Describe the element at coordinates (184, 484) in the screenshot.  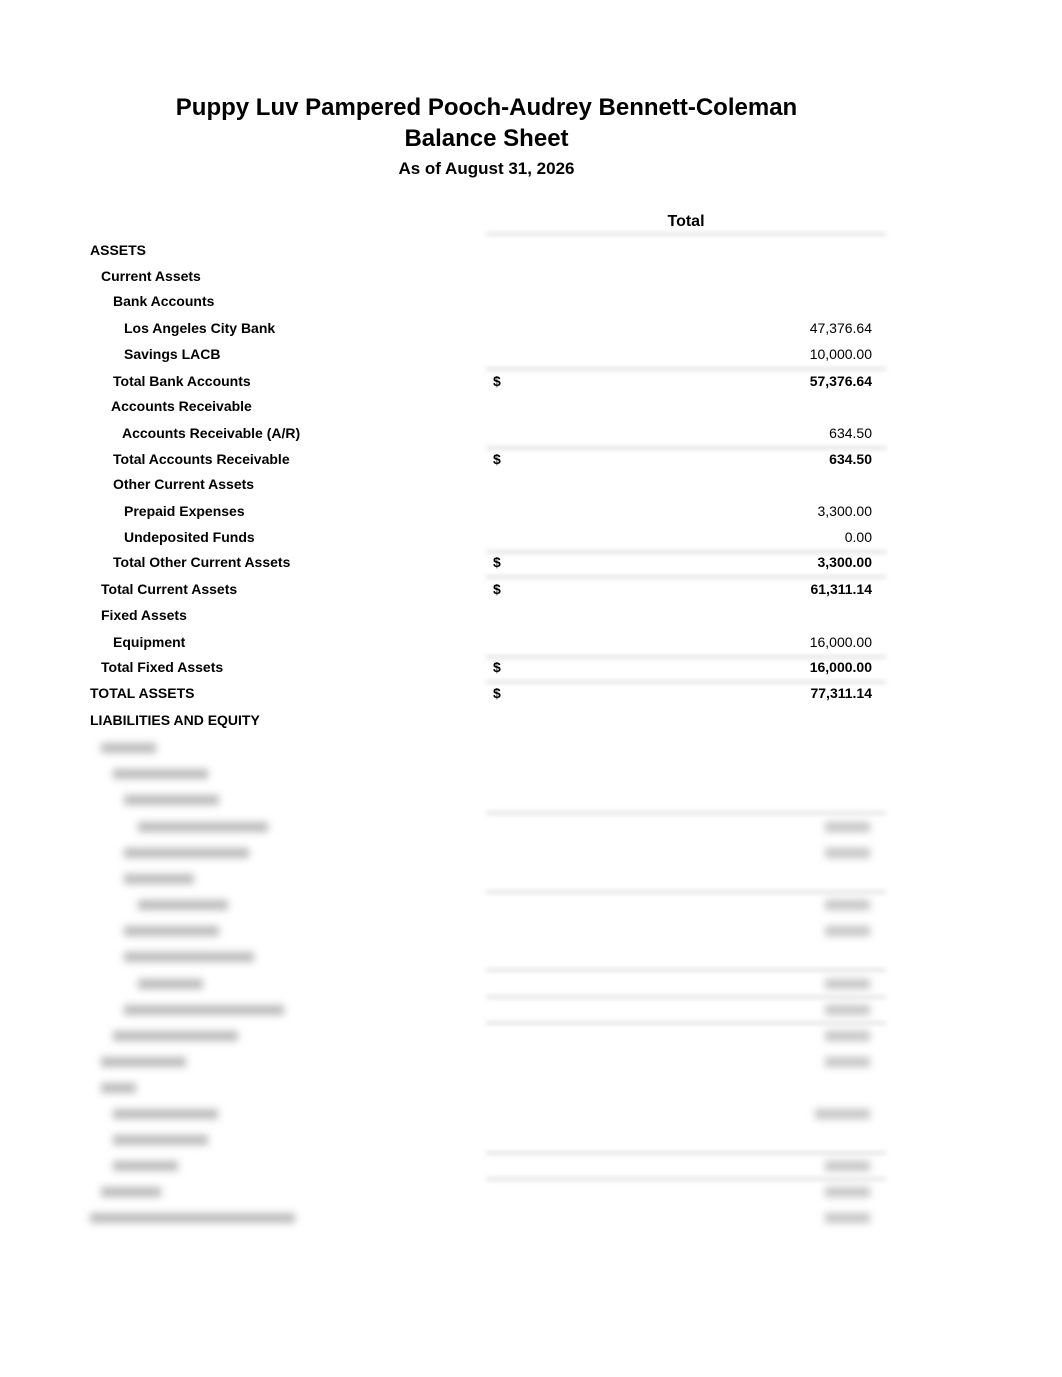
I see `row-label: Other Current Assets` at that location.